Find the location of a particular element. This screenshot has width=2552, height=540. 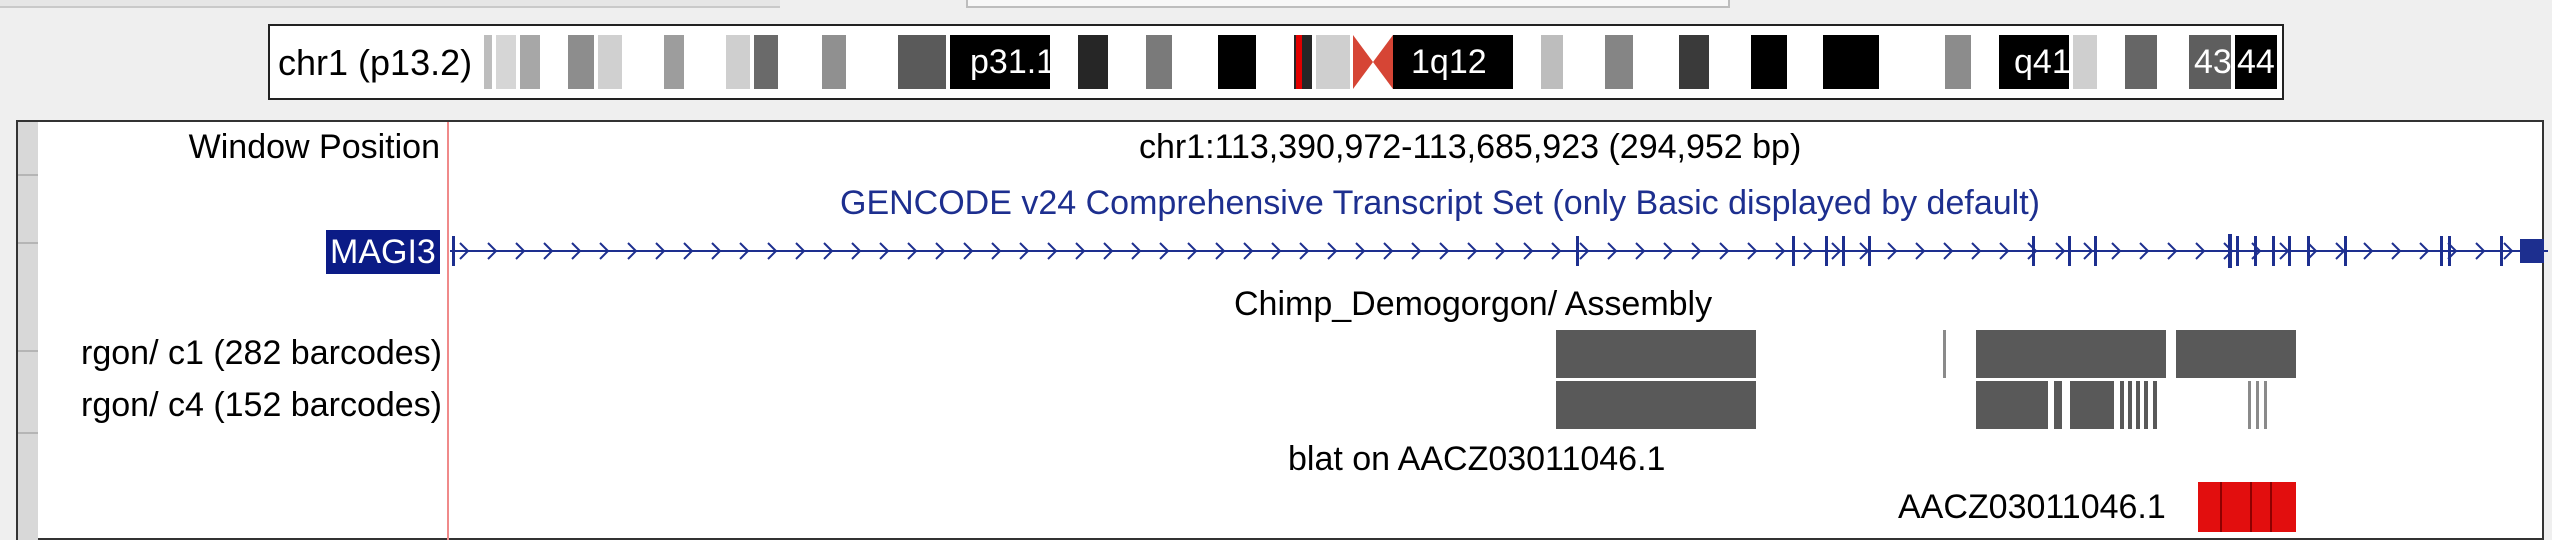

magi3-gene-model is located at coordinates (1499, 251).